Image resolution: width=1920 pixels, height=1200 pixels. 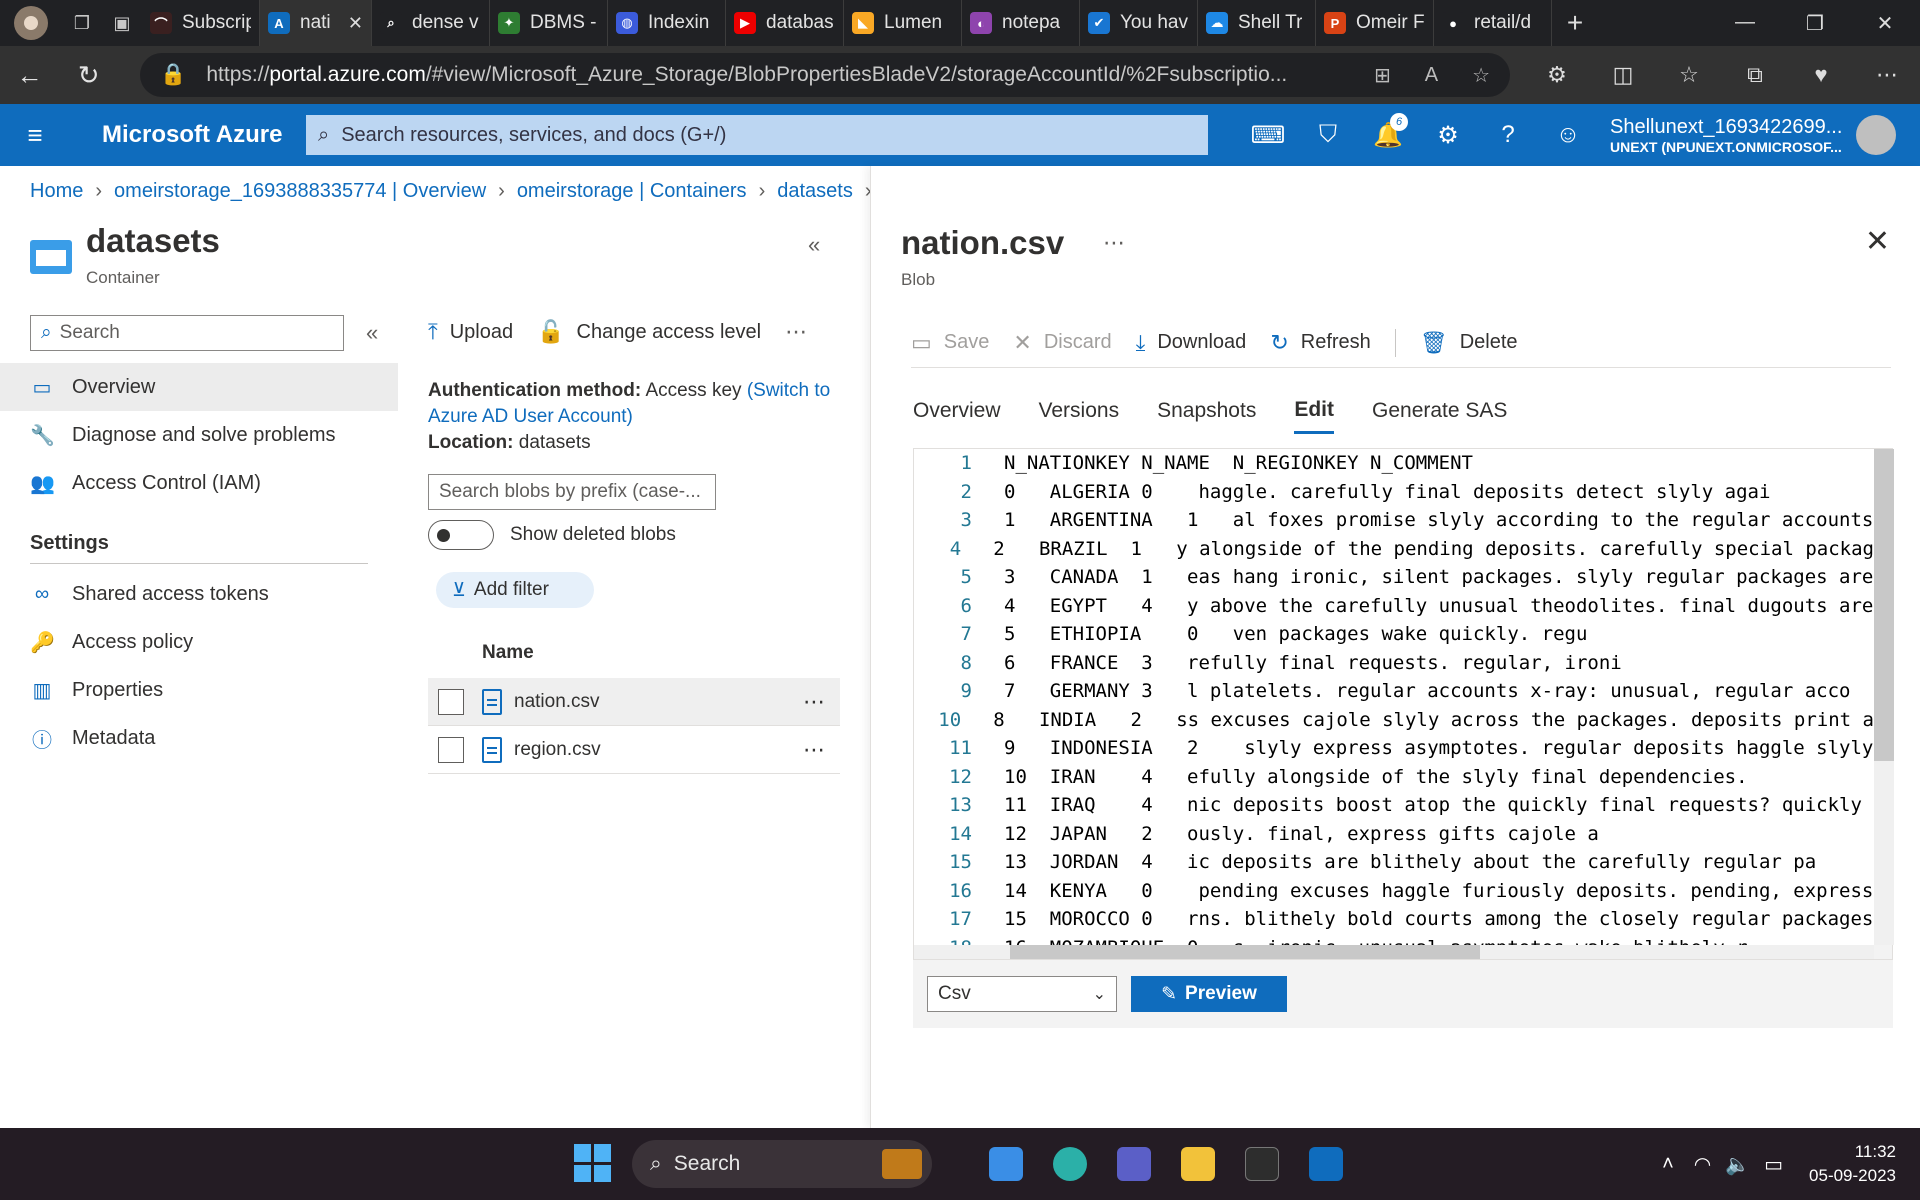 I want to click on favorite-star-icon: ☆, so click(x=1481, y=75).